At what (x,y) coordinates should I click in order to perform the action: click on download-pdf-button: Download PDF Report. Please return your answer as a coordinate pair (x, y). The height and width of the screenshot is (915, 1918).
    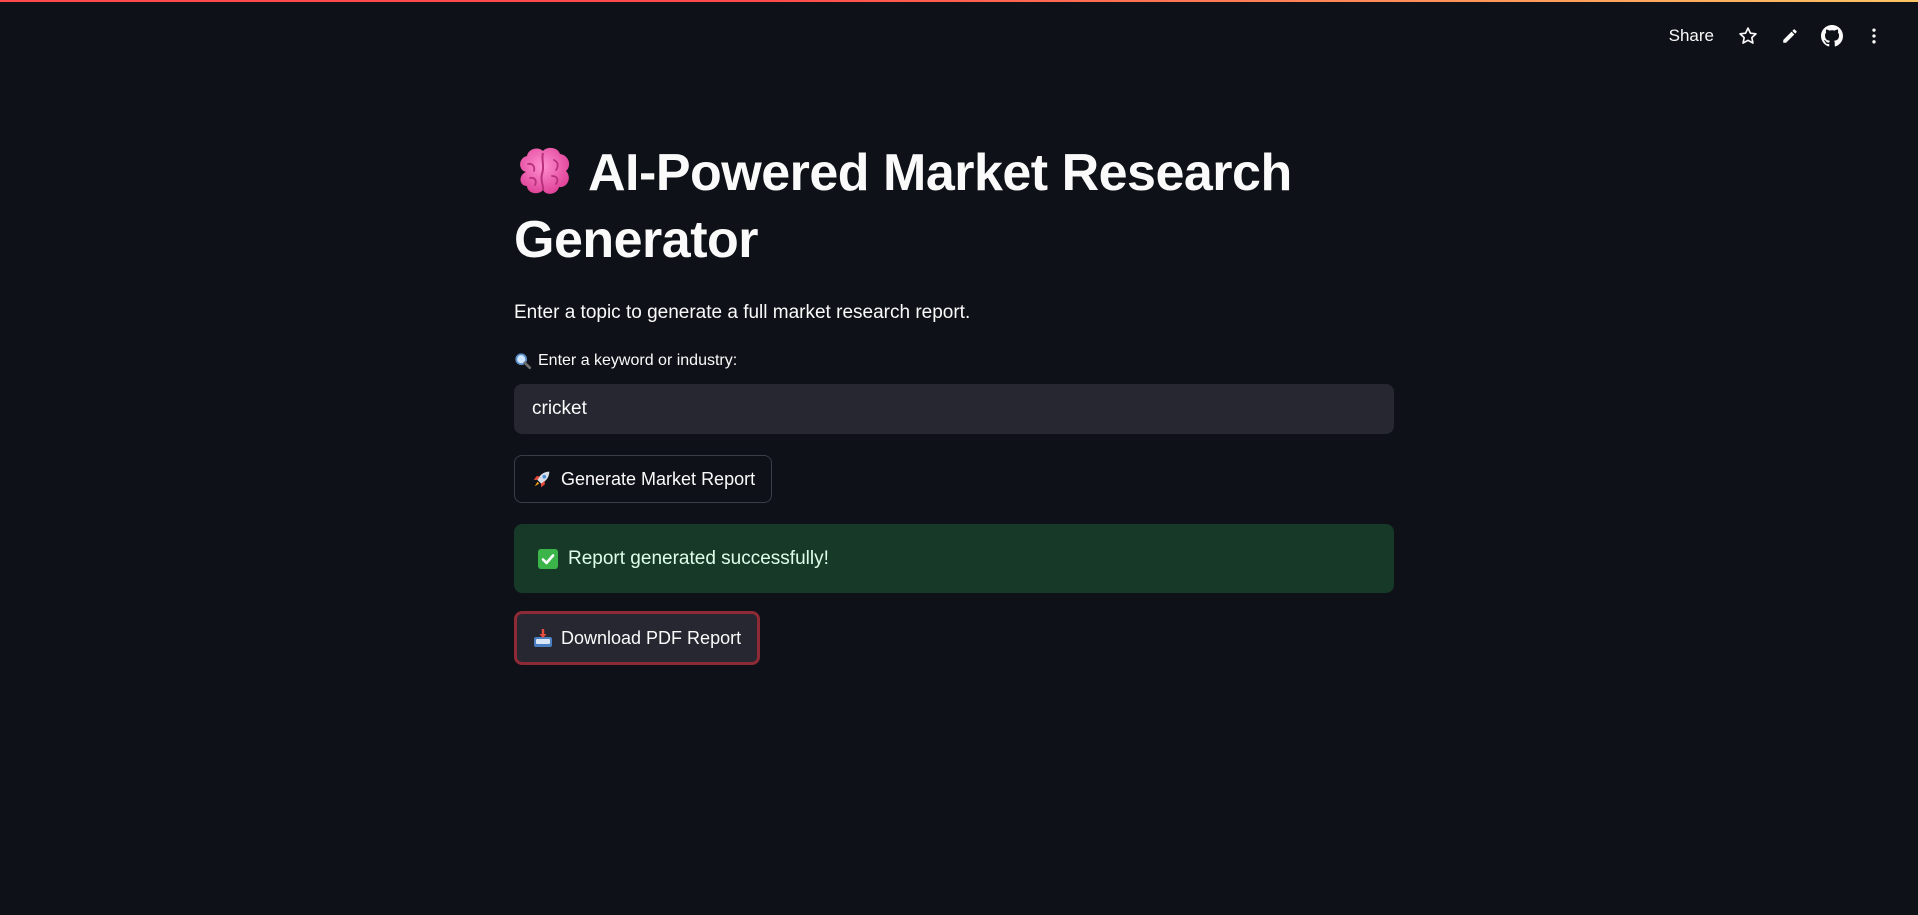
    Looking at the image, I should click on (637, 638).